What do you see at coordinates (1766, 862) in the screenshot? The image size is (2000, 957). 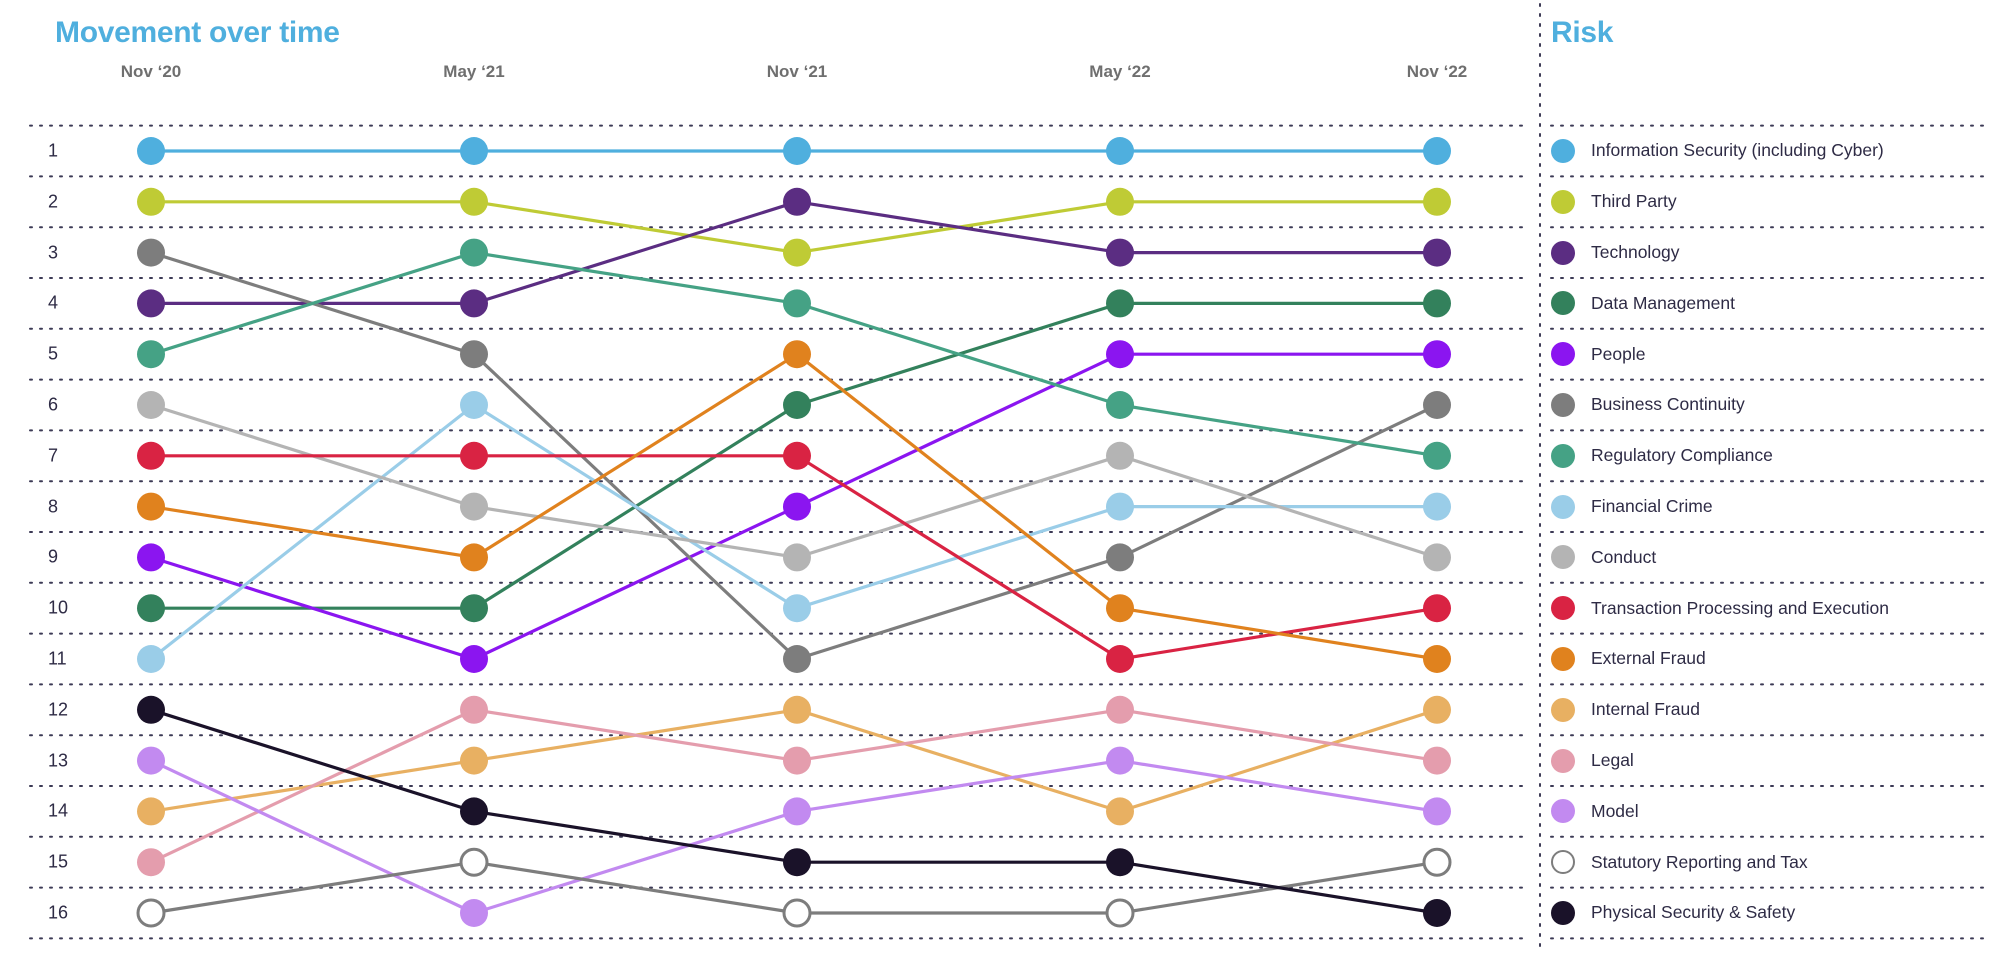 I see `legend-item-statutory-reporting-and-tax: Statutory Reporting and Tax` at bounding box center [1766, 862].